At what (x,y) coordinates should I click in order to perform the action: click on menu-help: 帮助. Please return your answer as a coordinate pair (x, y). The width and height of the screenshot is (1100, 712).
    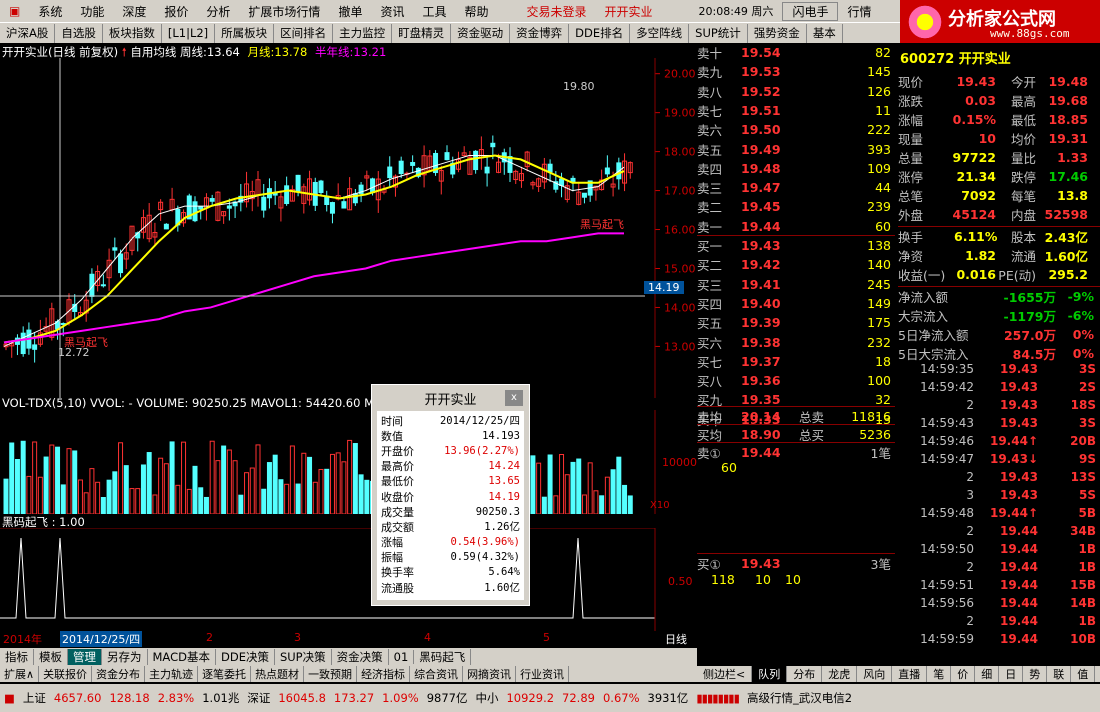
    Looking at the image, I should click on (476, 11).